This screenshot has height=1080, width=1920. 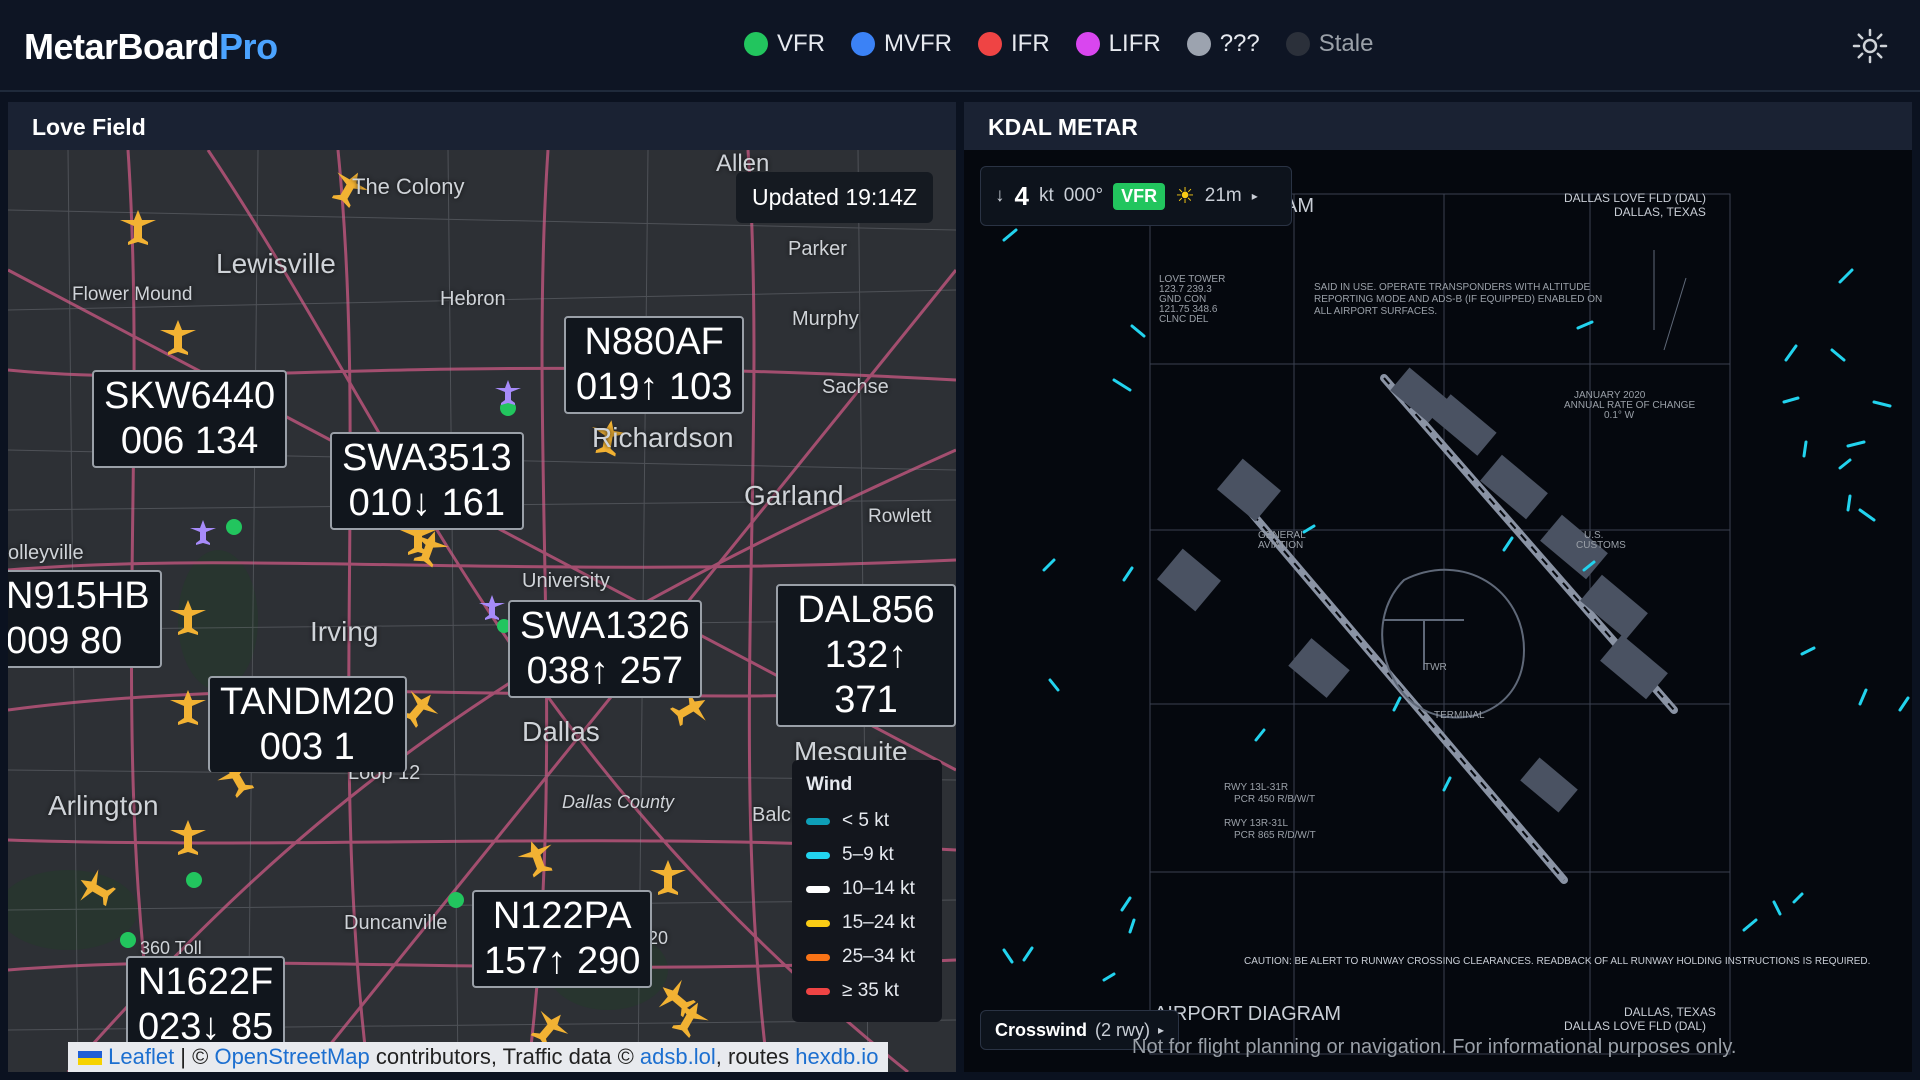 What do you see at coordinates (863, 44) in the screenshot?
I see `mvfr-dot-icon` at bounding box center [863, 44].